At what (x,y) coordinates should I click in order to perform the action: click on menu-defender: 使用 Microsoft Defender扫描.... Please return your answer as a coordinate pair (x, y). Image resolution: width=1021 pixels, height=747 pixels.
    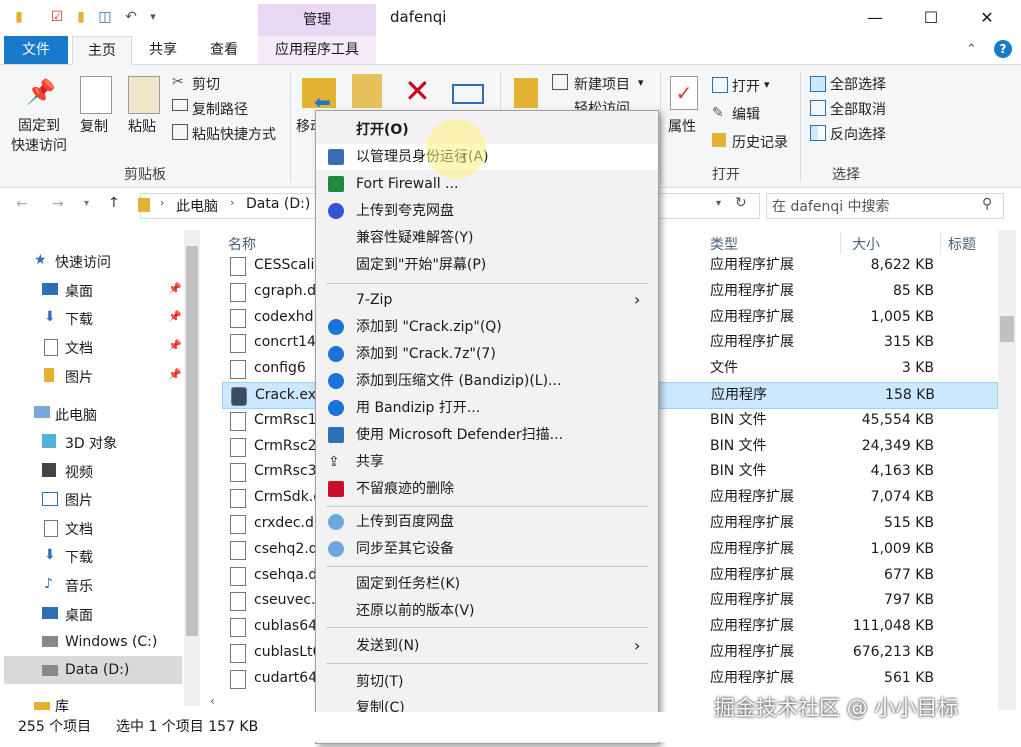
    Looking at the image, I should click on (487, 435).